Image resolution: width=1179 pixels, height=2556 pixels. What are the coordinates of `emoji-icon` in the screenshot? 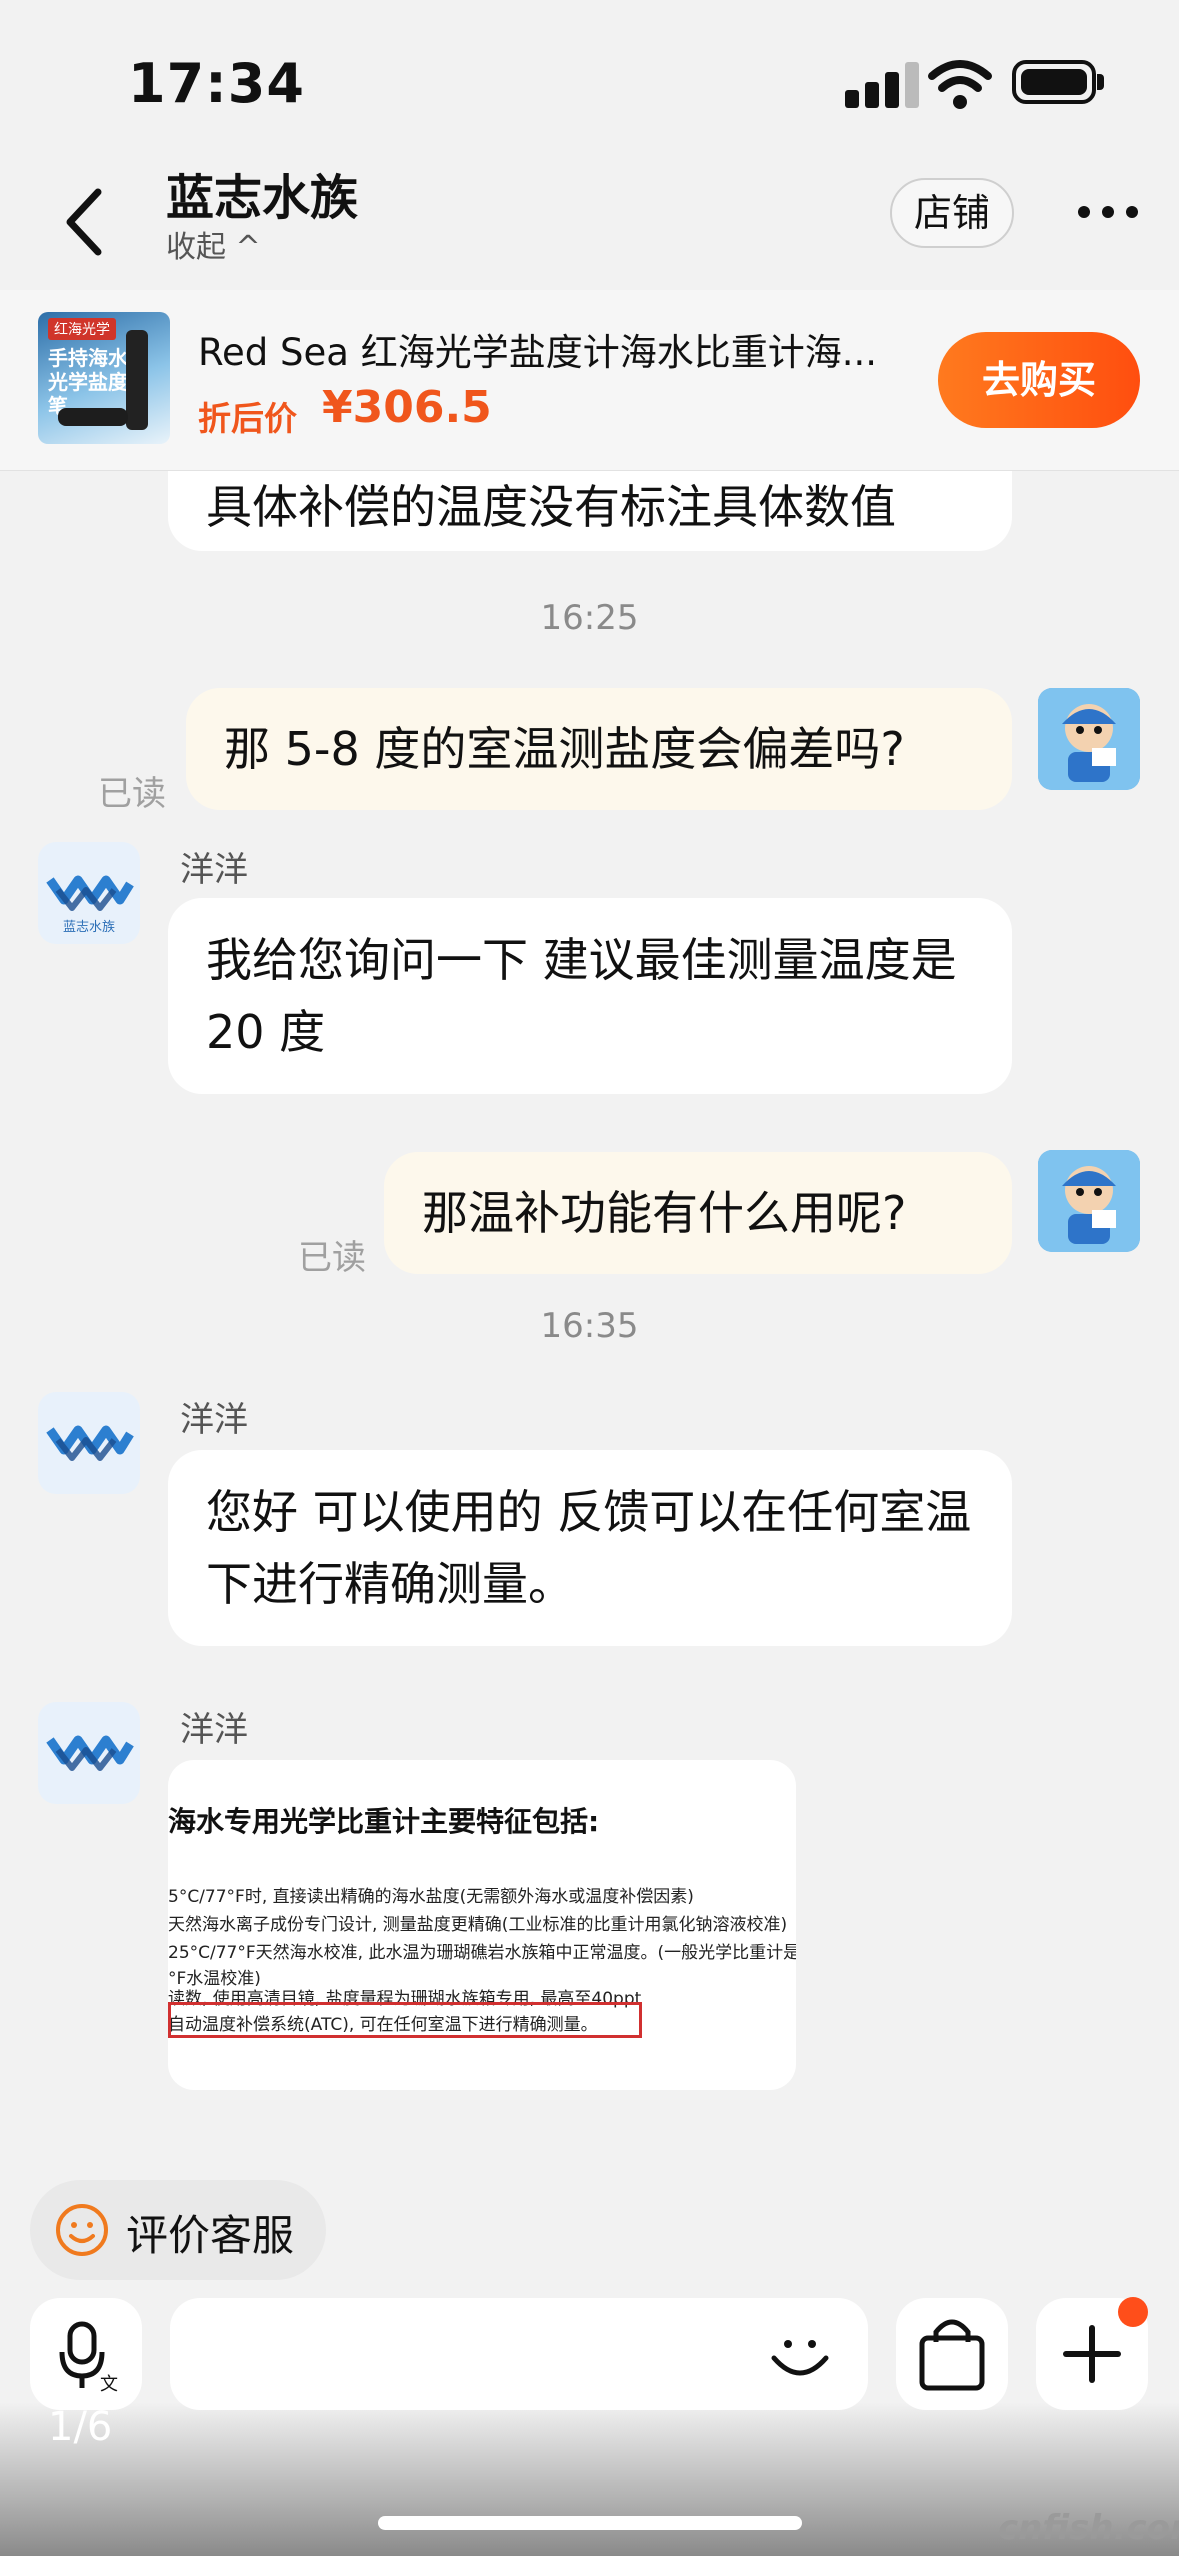 It's located at (800, 2356).